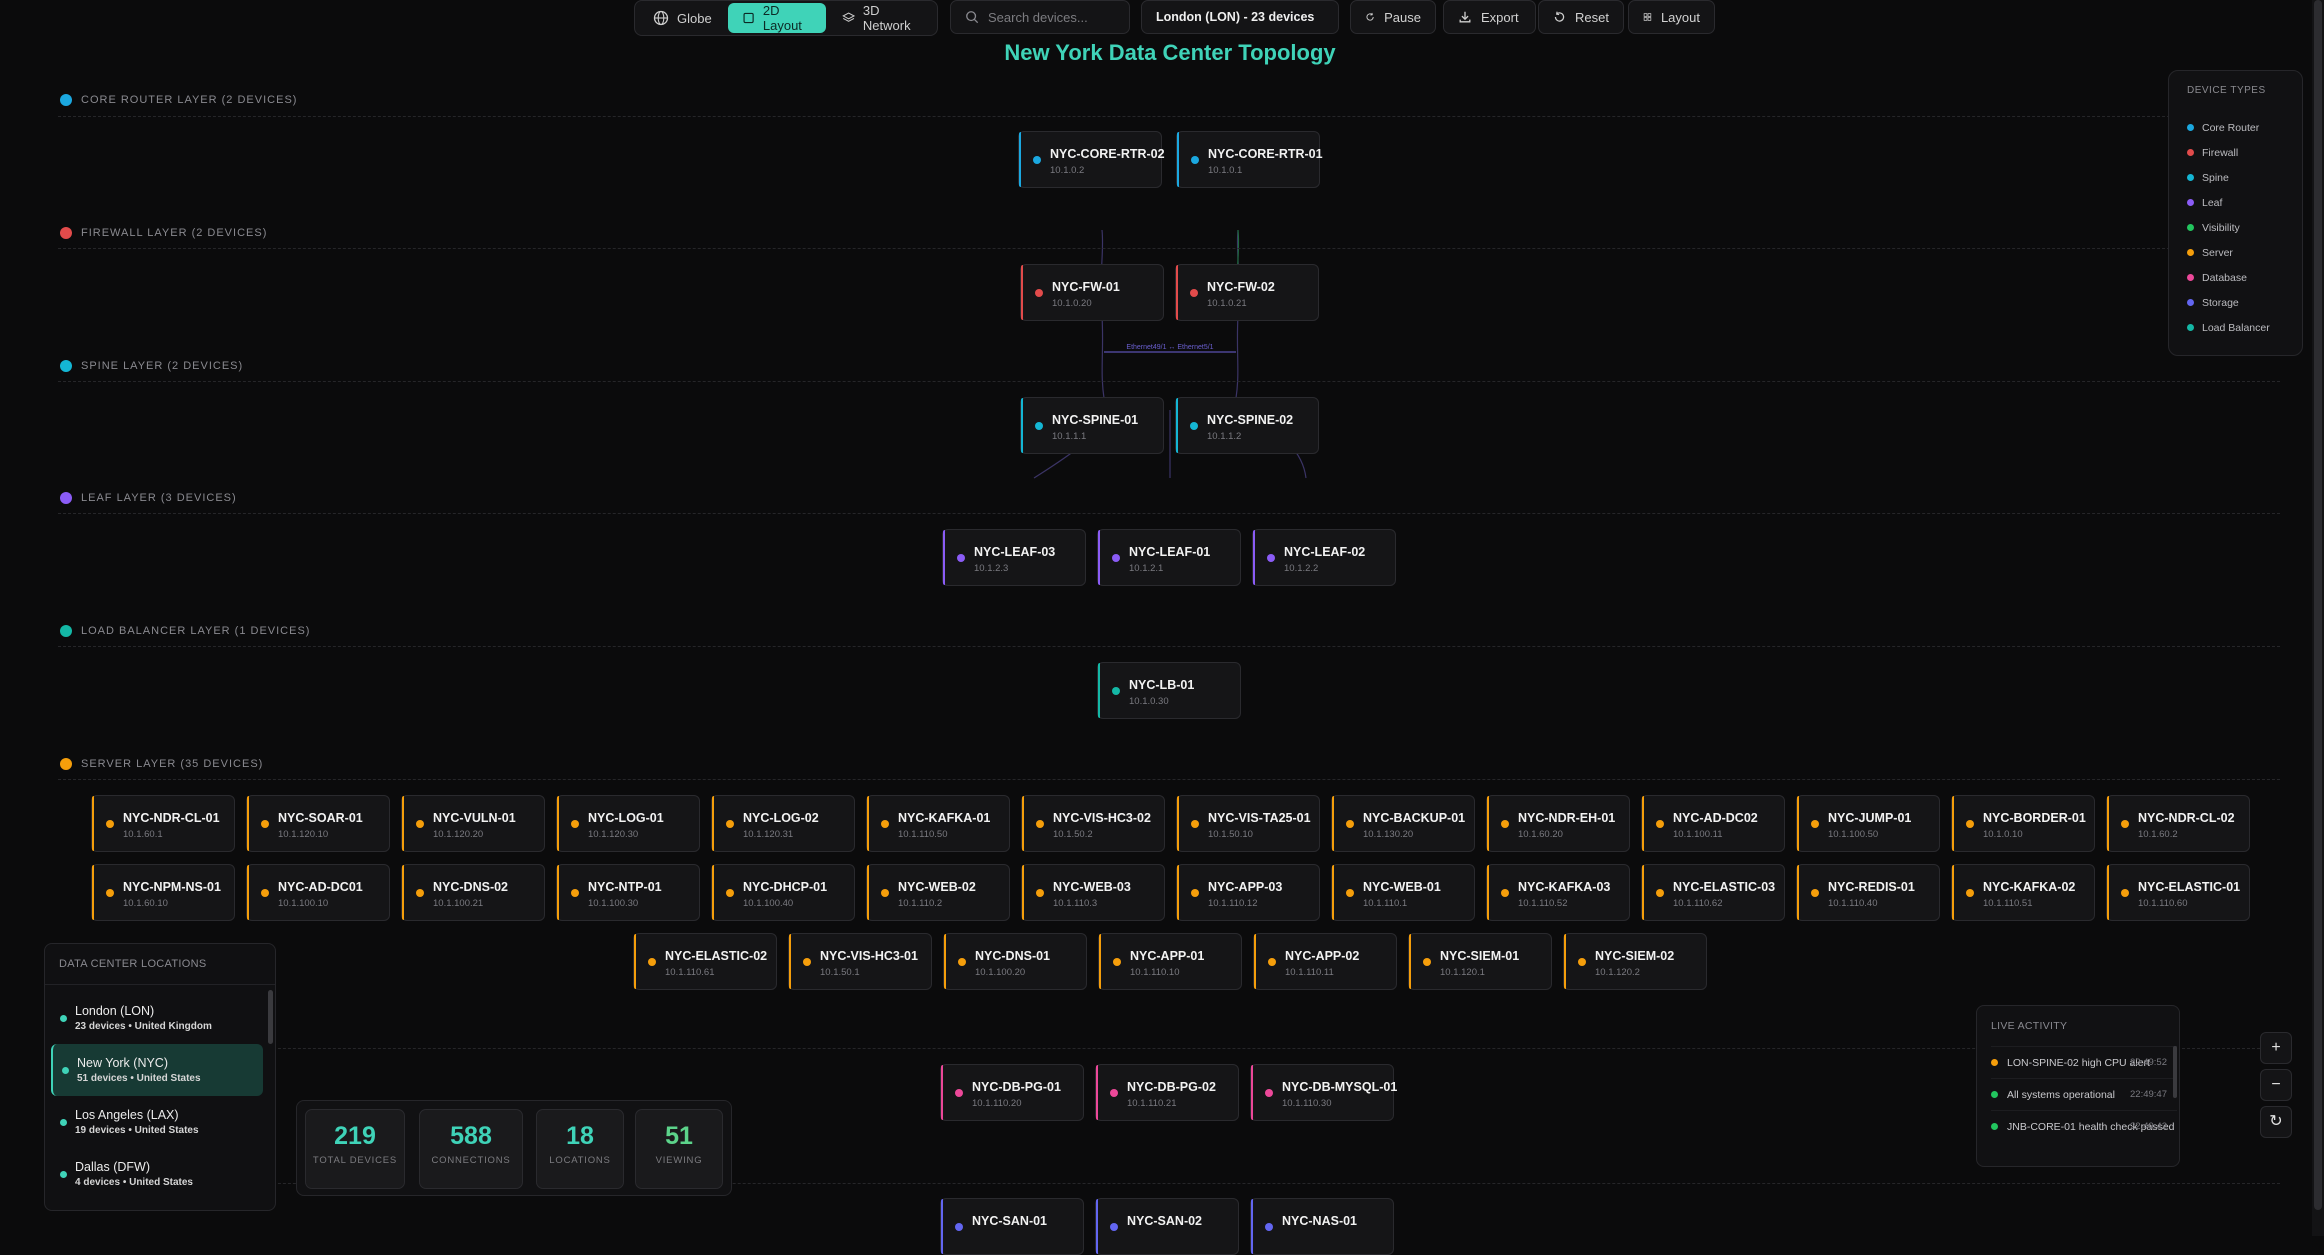 Image resolution: width=2324 pixels, height=1255 pixels. I want to click on device-node-server_row1: NYC-AD-DC02 10.1.100.11, so click(1713, 823).